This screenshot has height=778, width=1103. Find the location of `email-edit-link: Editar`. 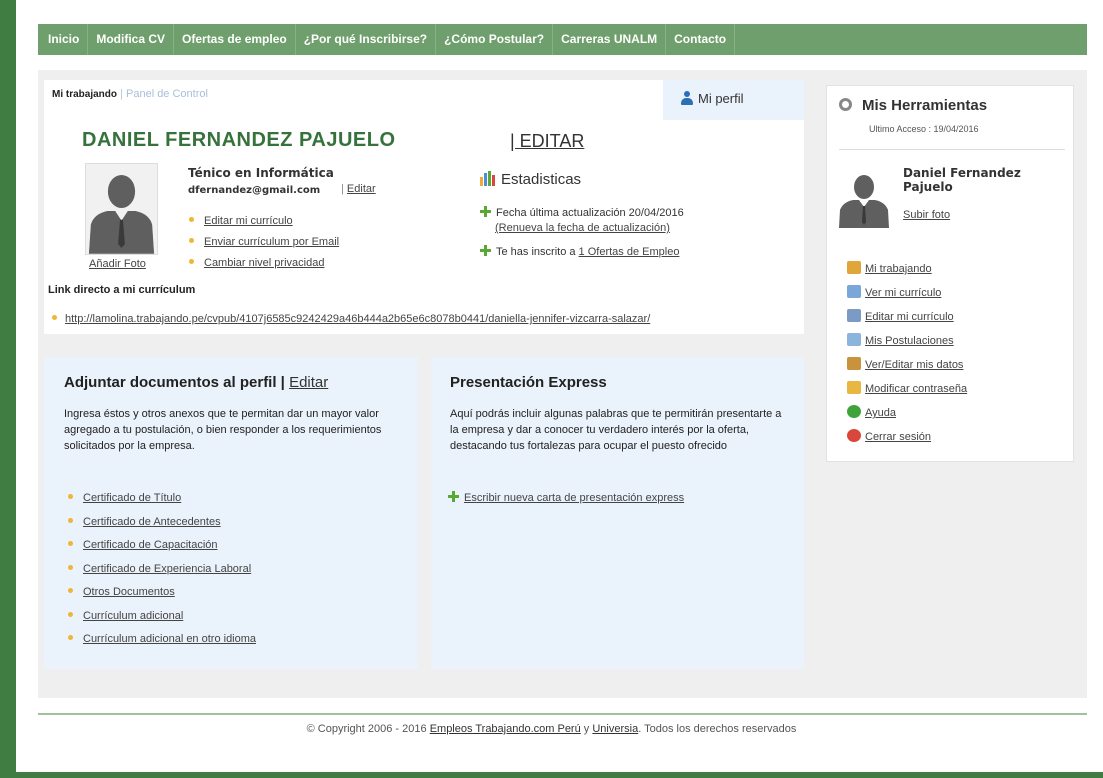

email-edit-link: Editar is located at coordinates (361, 189).